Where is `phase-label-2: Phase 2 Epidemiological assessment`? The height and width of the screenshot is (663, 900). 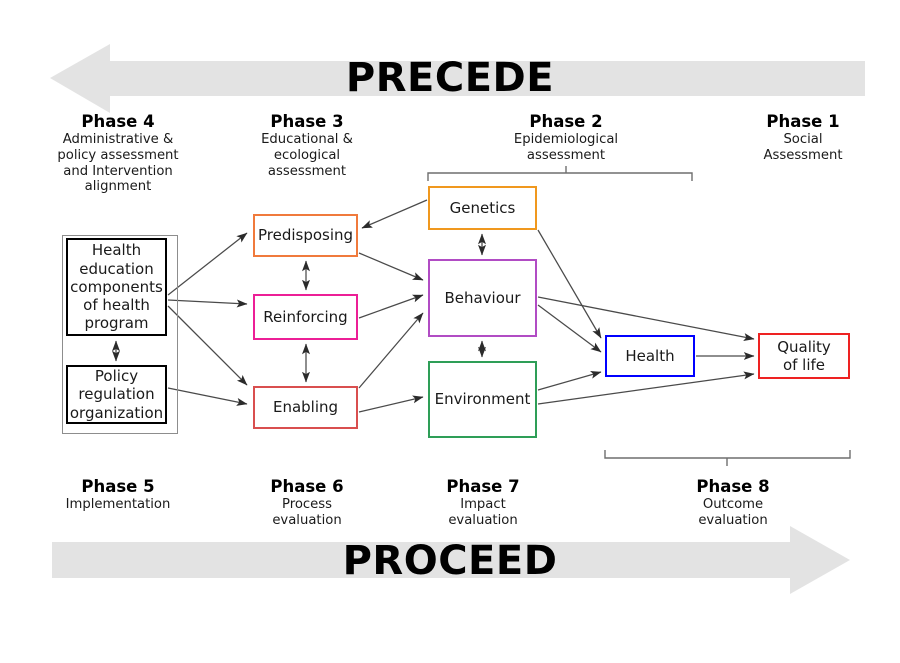 phase-label-2: Phase 2 Epidemiological assessment is located at coordinates (566, 138).